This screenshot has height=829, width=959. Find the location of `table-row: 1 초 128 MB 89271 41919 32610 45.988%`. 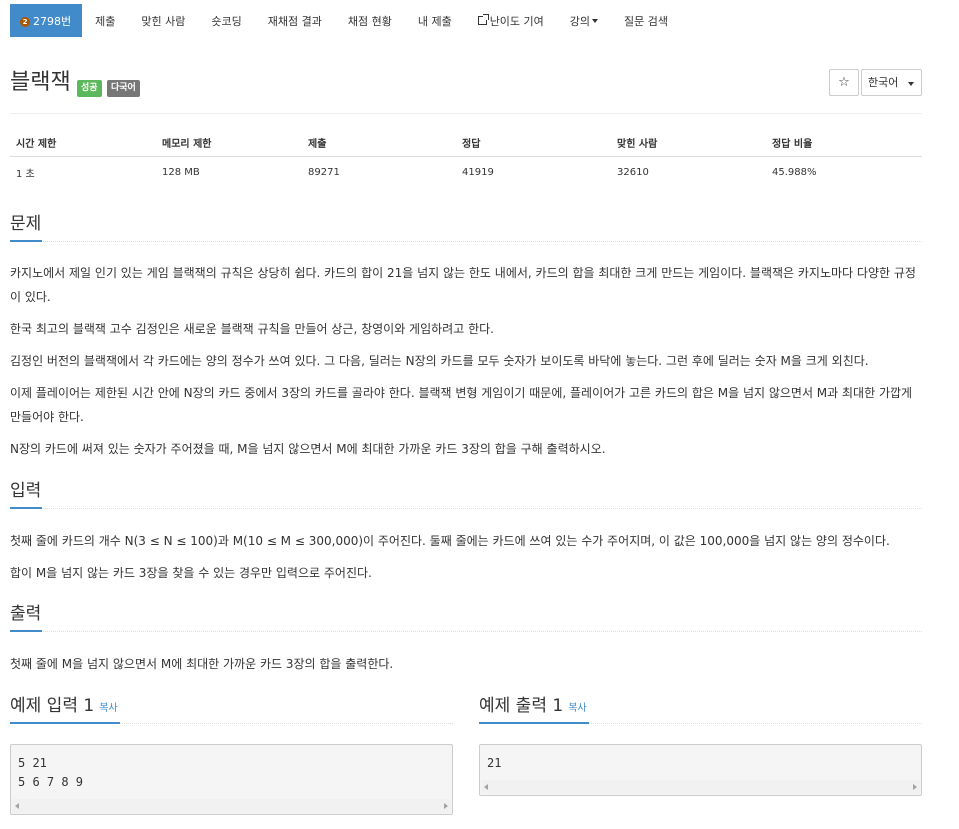

table-row: 1 초 128 MB 89271 41919 32610 45.988% is located at coordinates (466, 172).